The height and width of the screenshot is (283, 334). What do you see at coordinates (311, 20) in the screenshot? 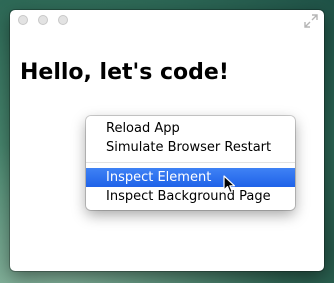
I see `fullscreen-toggle-icon` at bounding box center [311, 20].